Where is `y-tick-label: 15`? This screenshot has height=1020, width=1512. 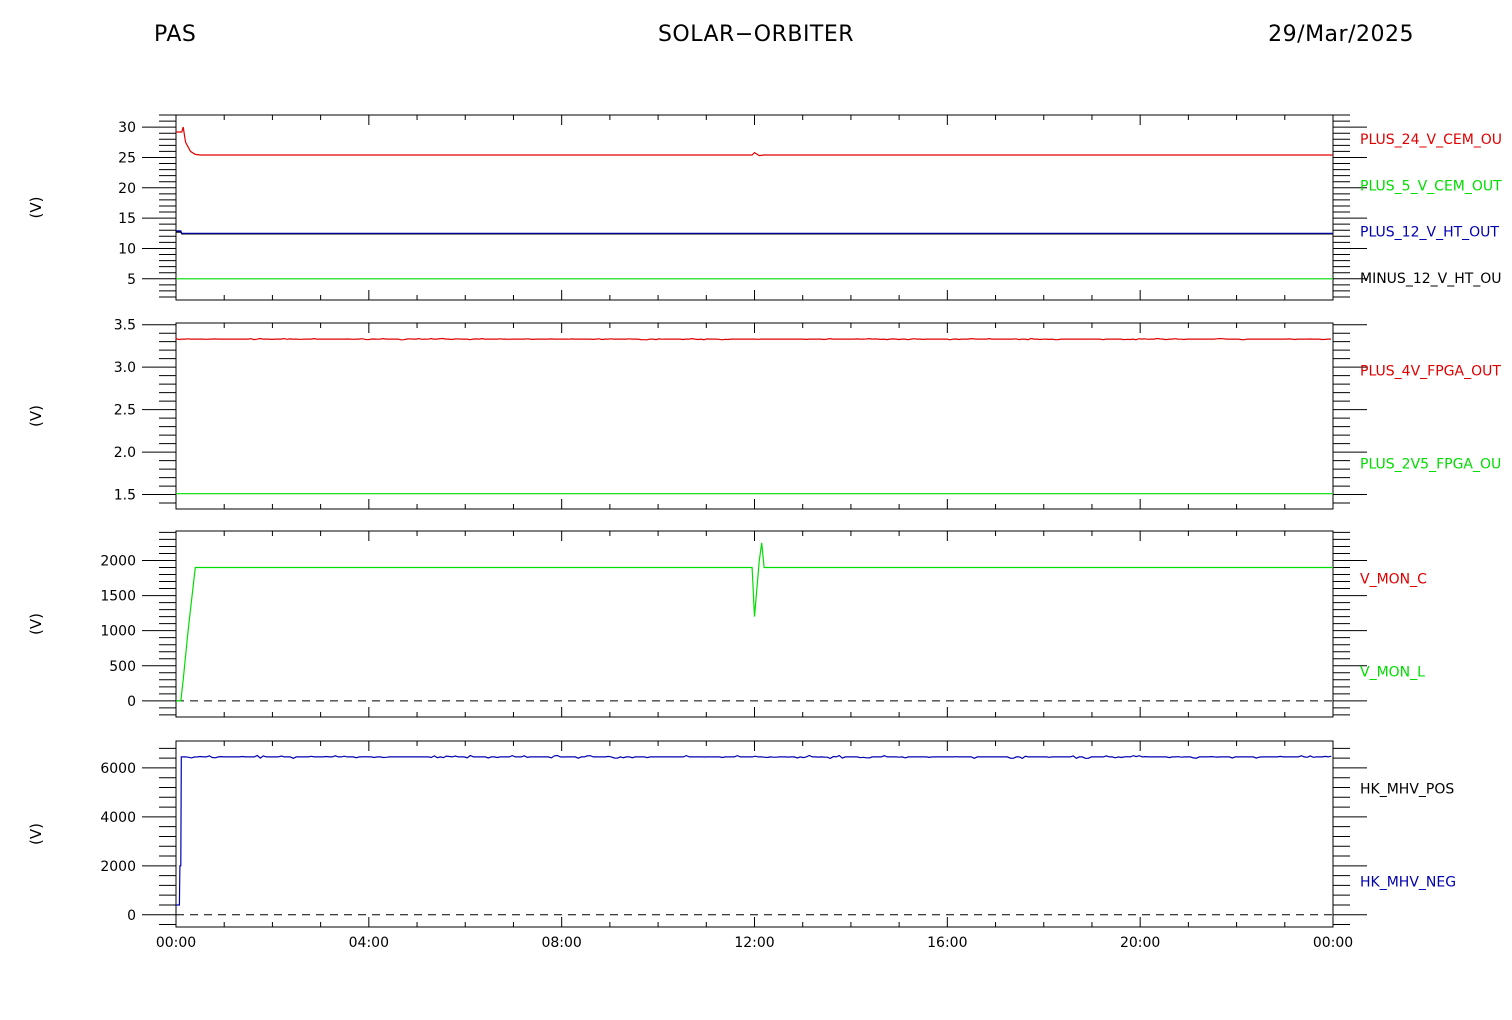 y-tick-label: 15 is located at coordinates (127, 219).